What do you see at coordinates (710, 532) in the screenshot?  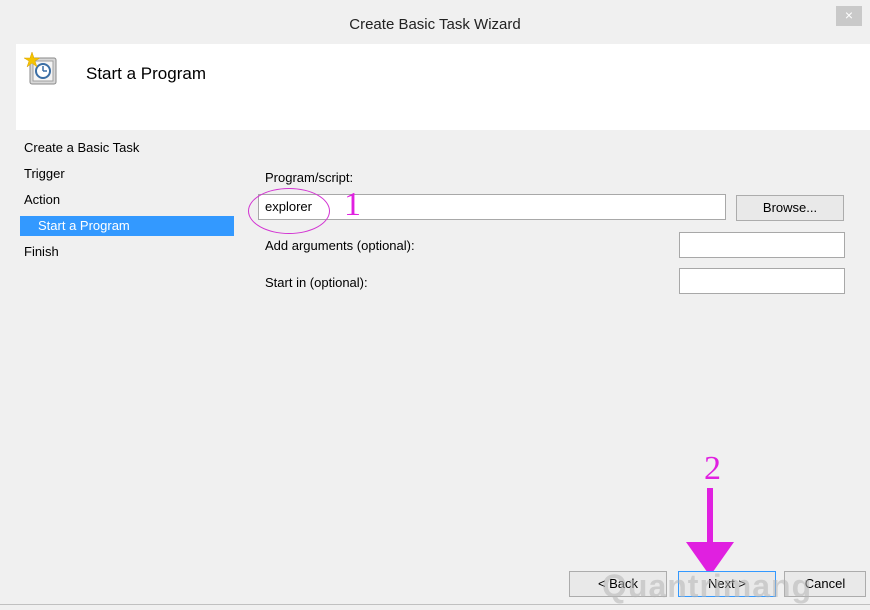 I see `annotation-down-arrow-icon` at bounding box center [710, 532].